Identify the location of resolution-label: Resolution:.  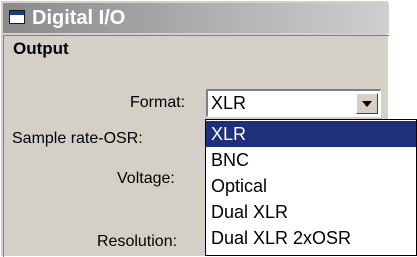
(137, 241).